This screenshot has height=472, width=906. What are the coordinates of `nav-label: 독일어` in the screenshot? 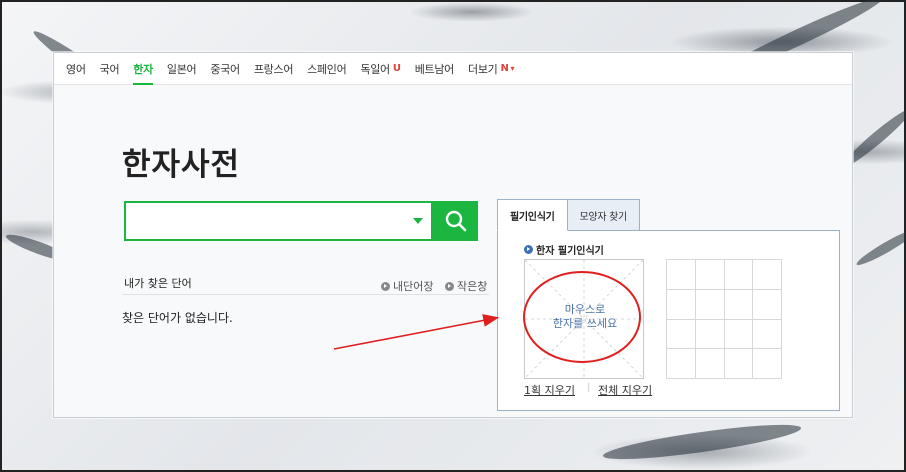 It's located at (375, 69).